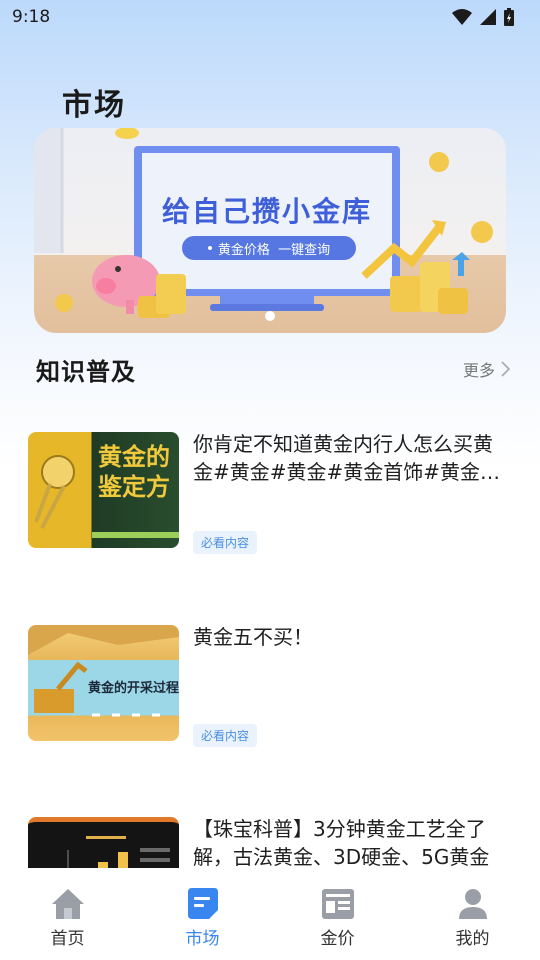 Image resolution: width=540 pixels, height=960 pixels. What do you see at coordinates (202, 903) in the screenshot?
I see `market-icon` at bounding box center [202, 903].